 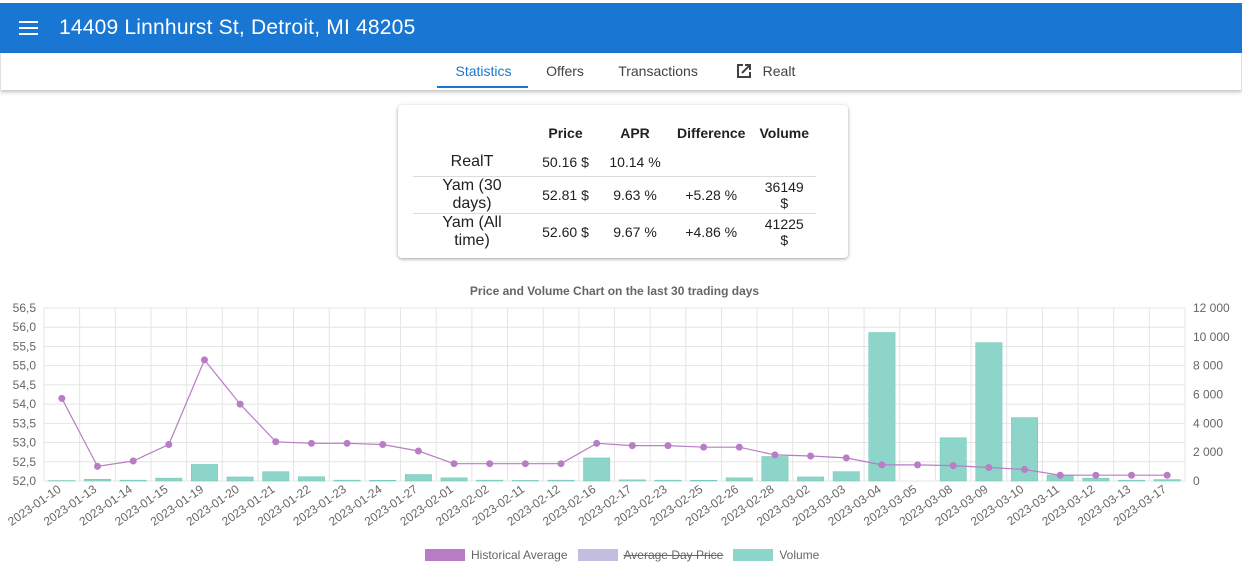 What do you see at coordinates (784, 133) in the screenshot?
I see `column-header-volume: Volume` at bounding box center [784, 133].